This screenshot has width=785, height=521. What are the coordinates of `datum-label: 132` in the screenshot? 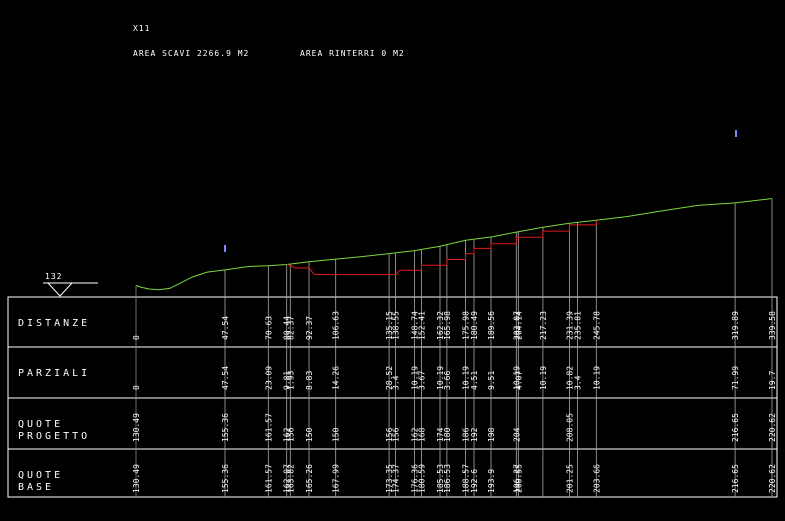 It's located at (53, 276).